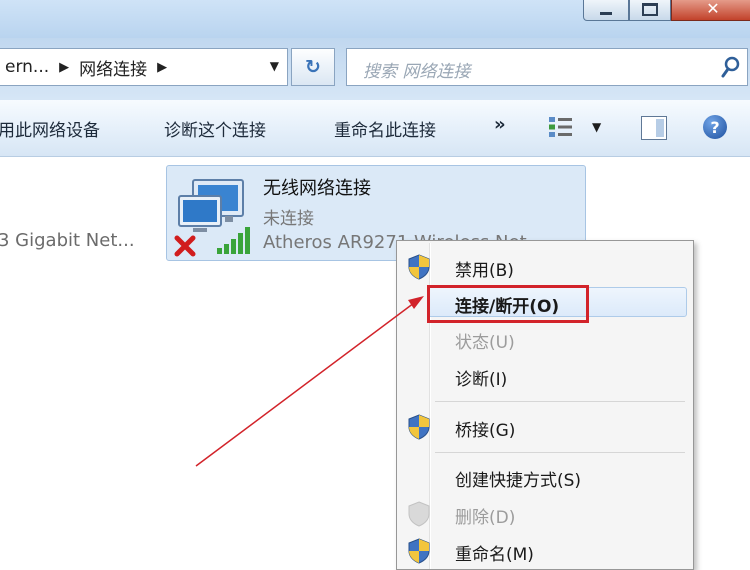  What do you see at coordinates (713, 9) in the screenshot?
I see `close-icon: ✕` at bounding box center [713, 9].